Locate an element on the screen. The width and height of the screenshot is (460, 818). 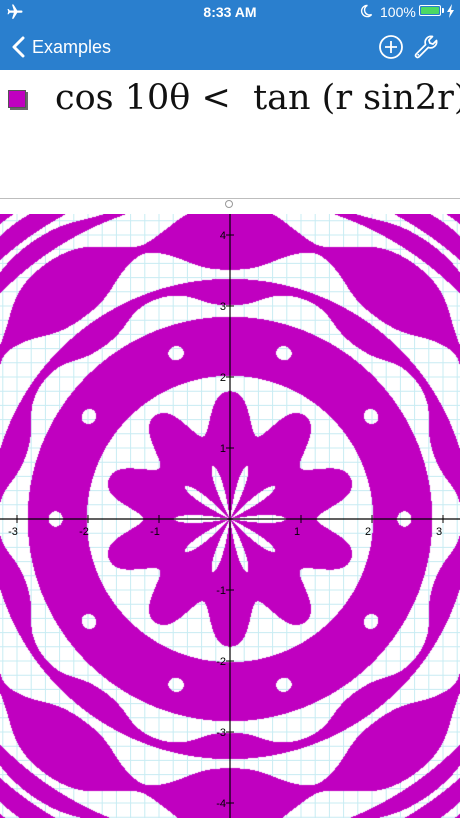
resize-handle is located at coordinates (229, 204).